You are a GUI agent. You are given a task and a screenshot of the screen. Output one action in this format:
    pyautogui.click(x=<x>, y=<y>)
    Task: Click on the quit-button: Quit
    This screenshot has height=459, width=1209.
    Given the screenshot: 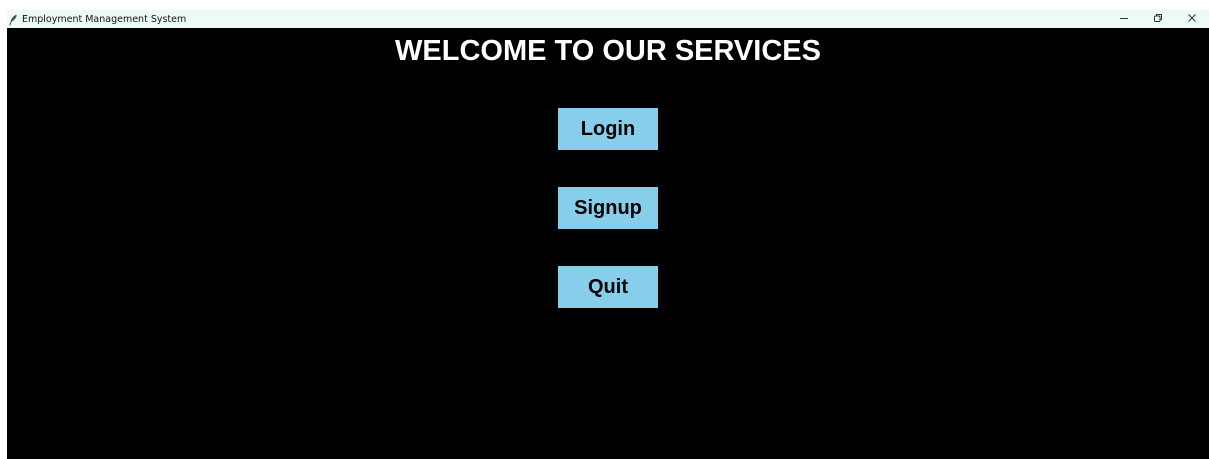 What is the action you would take?
    pyautogui.click(x=608, y=287)
    